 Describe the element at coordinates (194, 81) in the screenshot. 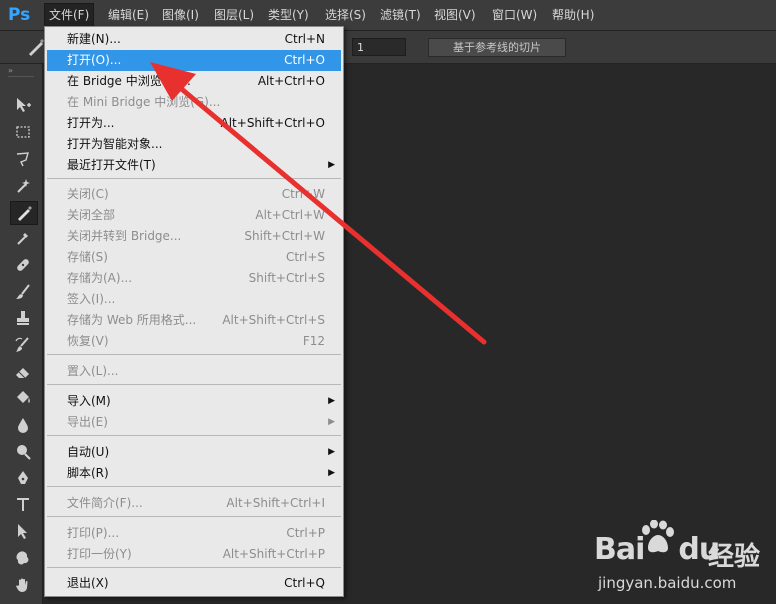

I see `menu-item-browse-in-bridge: 在 Bridge 中浏览(B)... Alt+Ctrl+O` at that location.